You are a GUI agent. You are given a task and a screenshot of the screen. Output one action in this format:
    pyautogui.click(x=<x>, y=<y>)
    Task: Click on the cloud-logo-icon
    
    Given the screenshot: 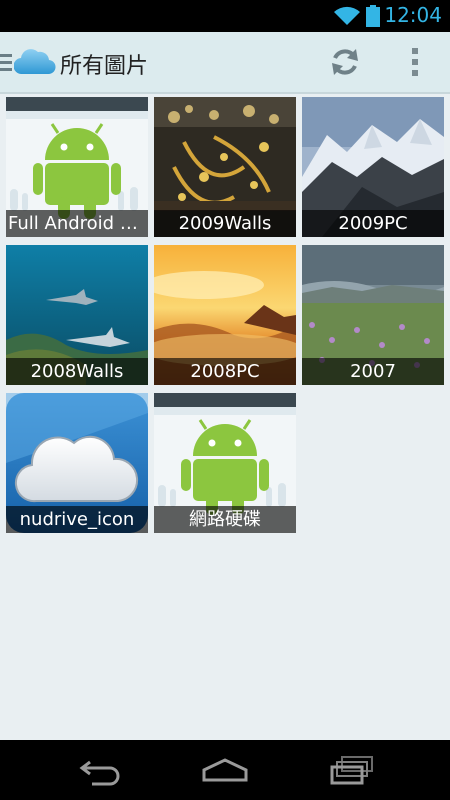 What is the action you would take?
    pyautogui.click(x=35, y=61)
    